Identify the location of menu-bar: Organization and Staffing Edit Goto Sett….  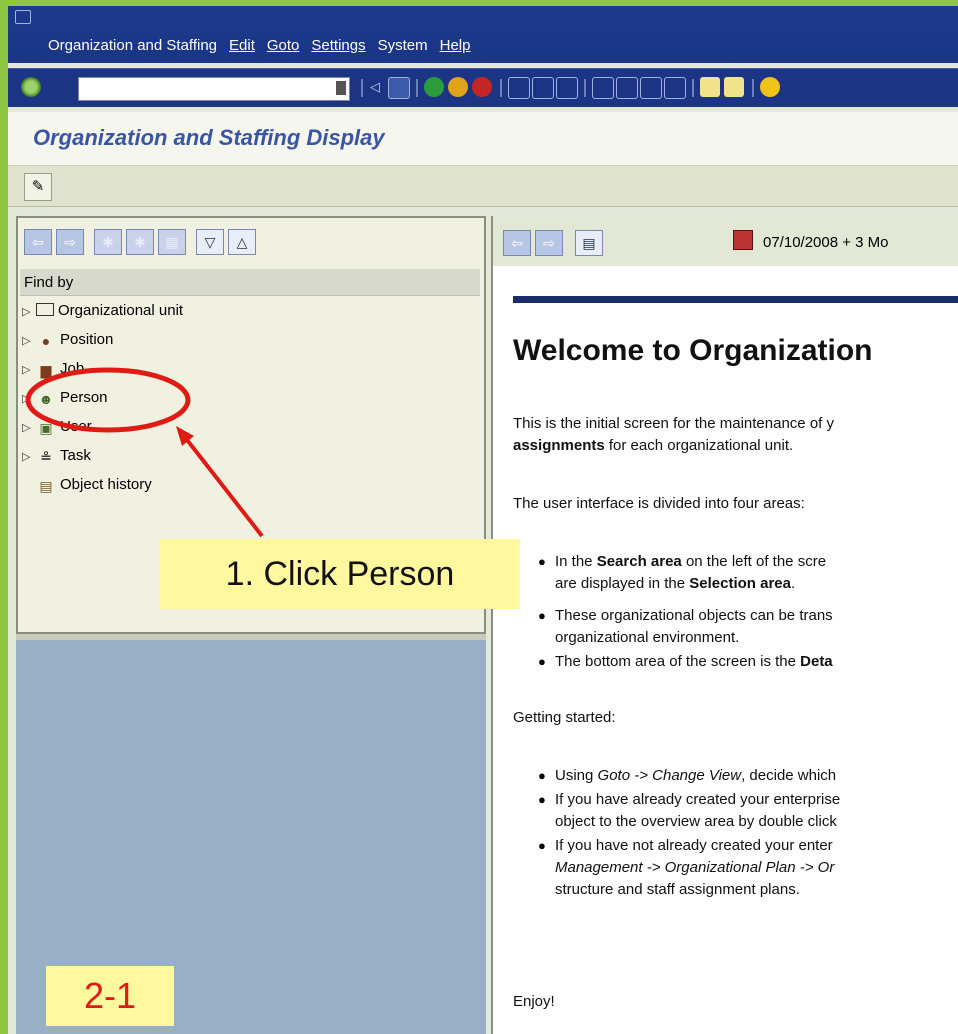
(483, 34).